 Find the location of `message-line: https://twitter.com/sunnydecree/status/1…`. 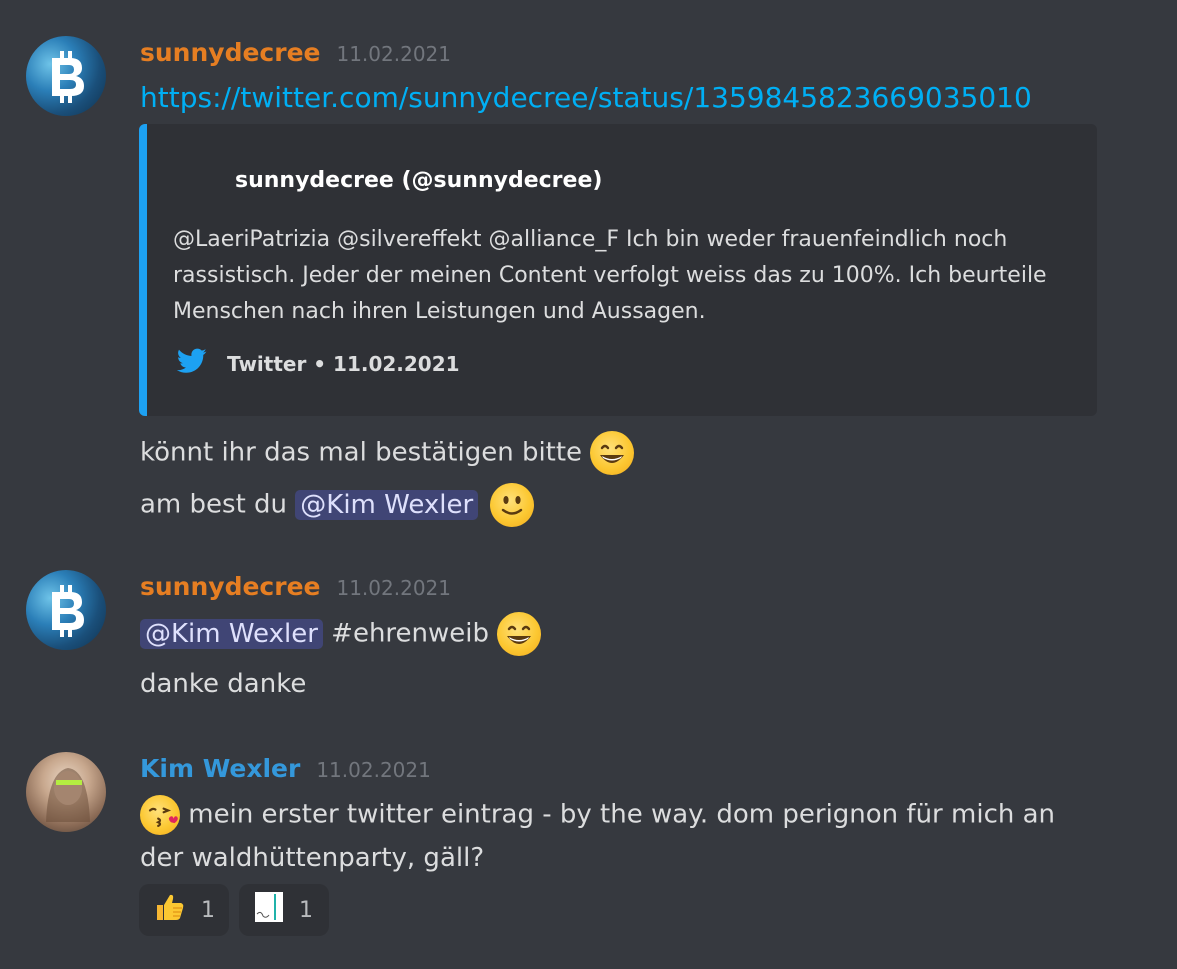

message-line: https://twitter.com/sunnydecree/status/1… is located at coordinates (586, 98).